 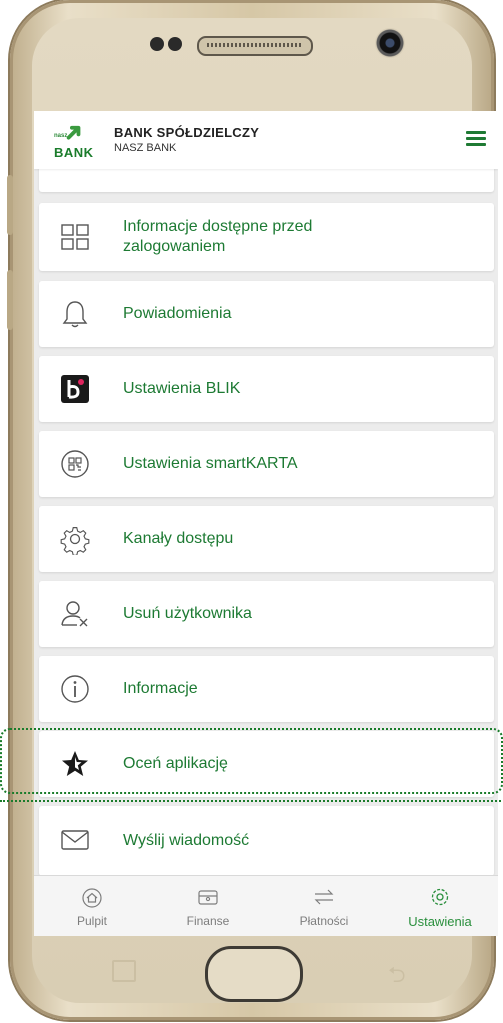 I want to click on back-button: ⮌, so click(x=397, y=977).